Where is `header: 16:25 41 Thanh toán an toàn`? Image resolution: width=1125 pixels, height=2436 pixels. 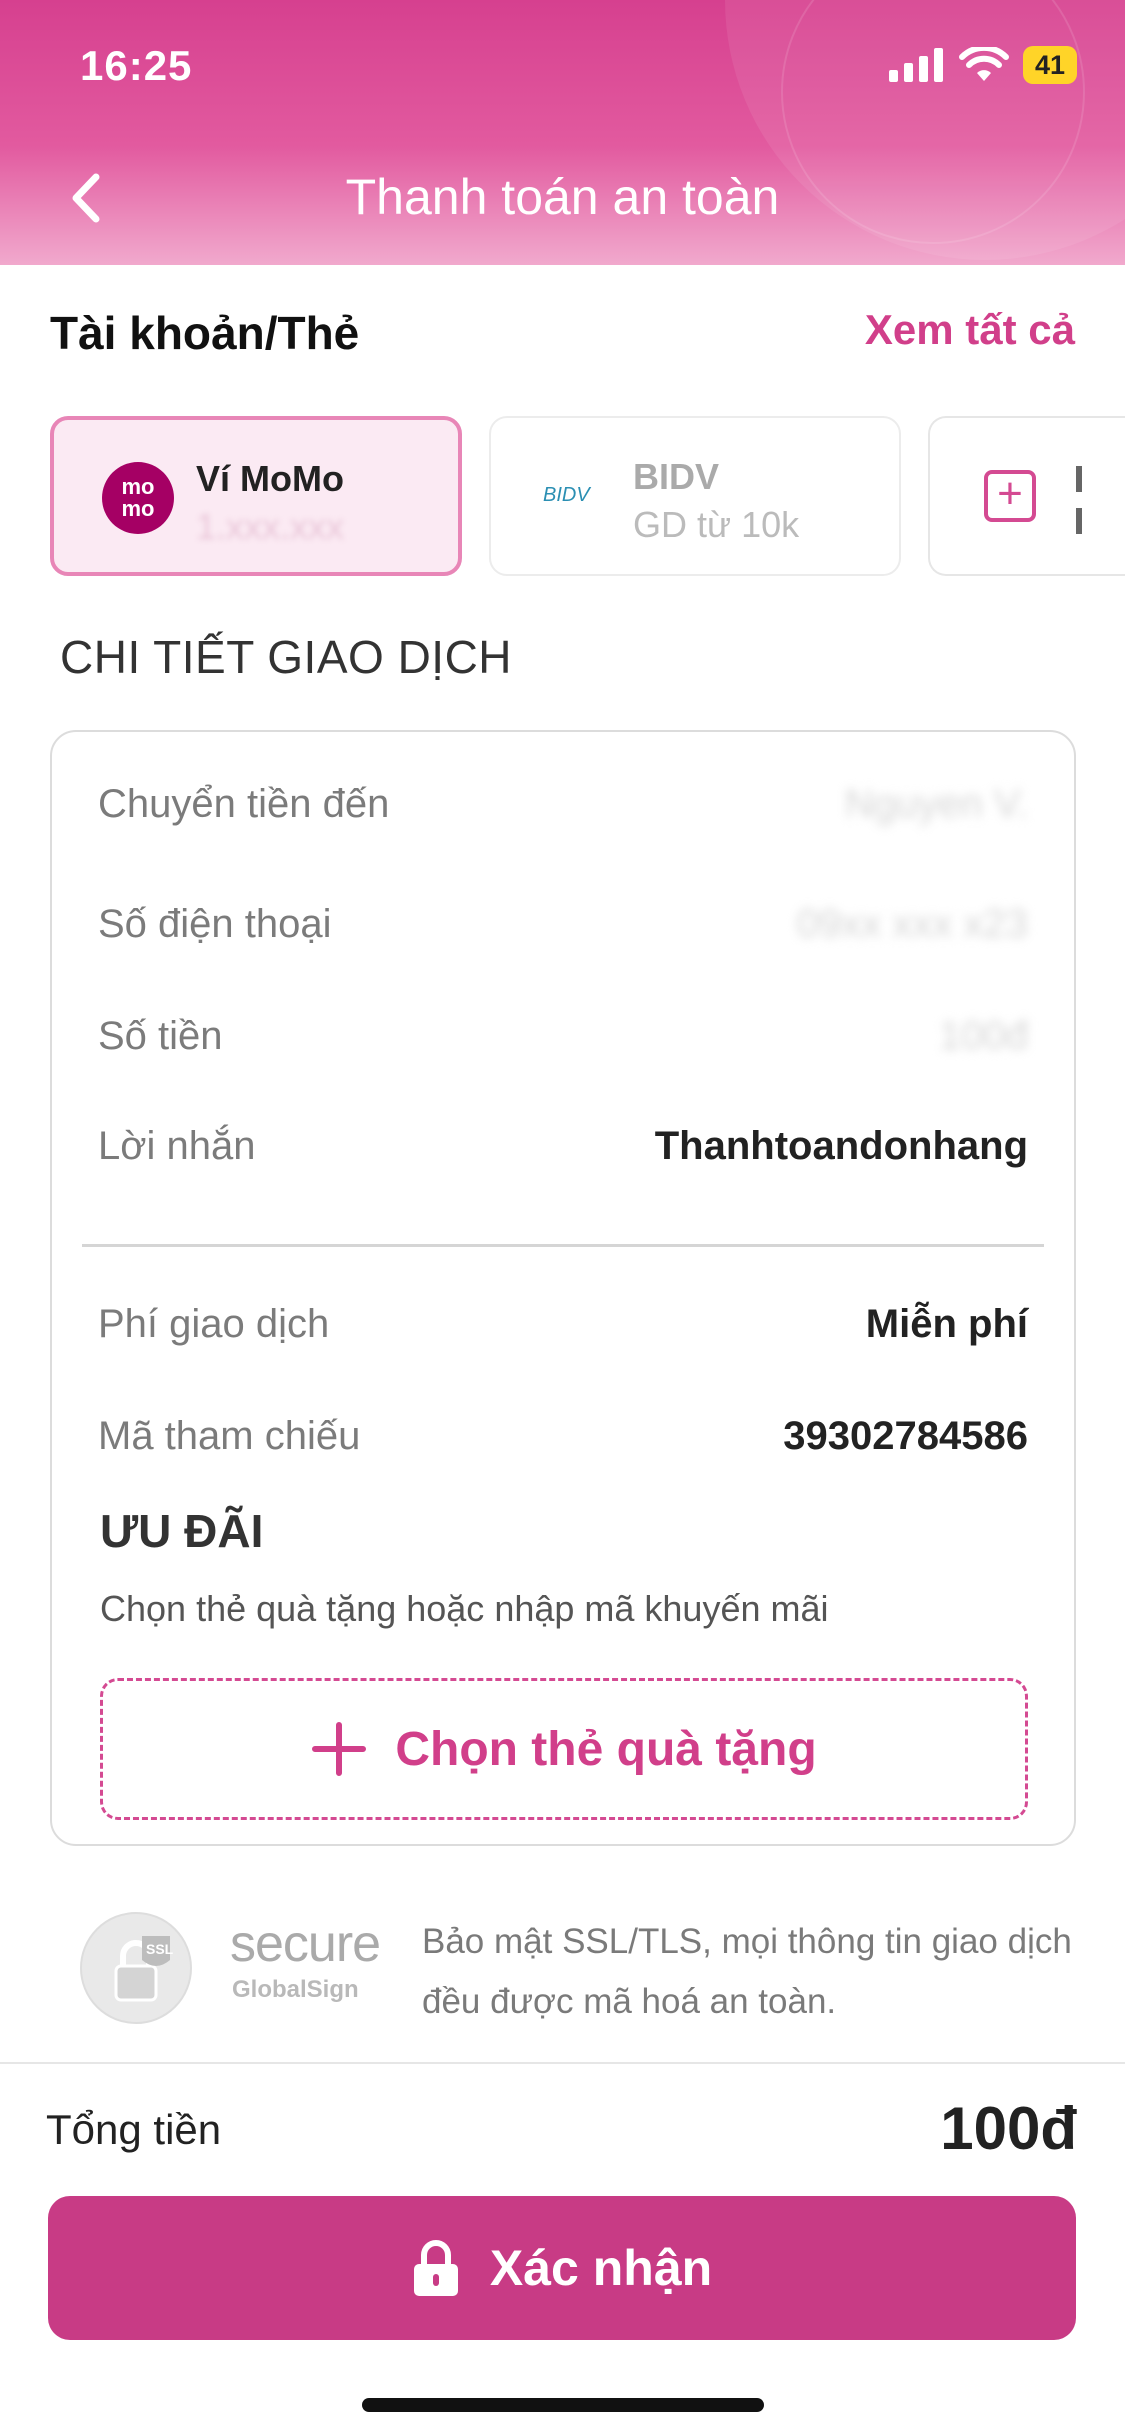 header: 16:25 41 Thanh toán an toàn is located at coordinates (562, 132).